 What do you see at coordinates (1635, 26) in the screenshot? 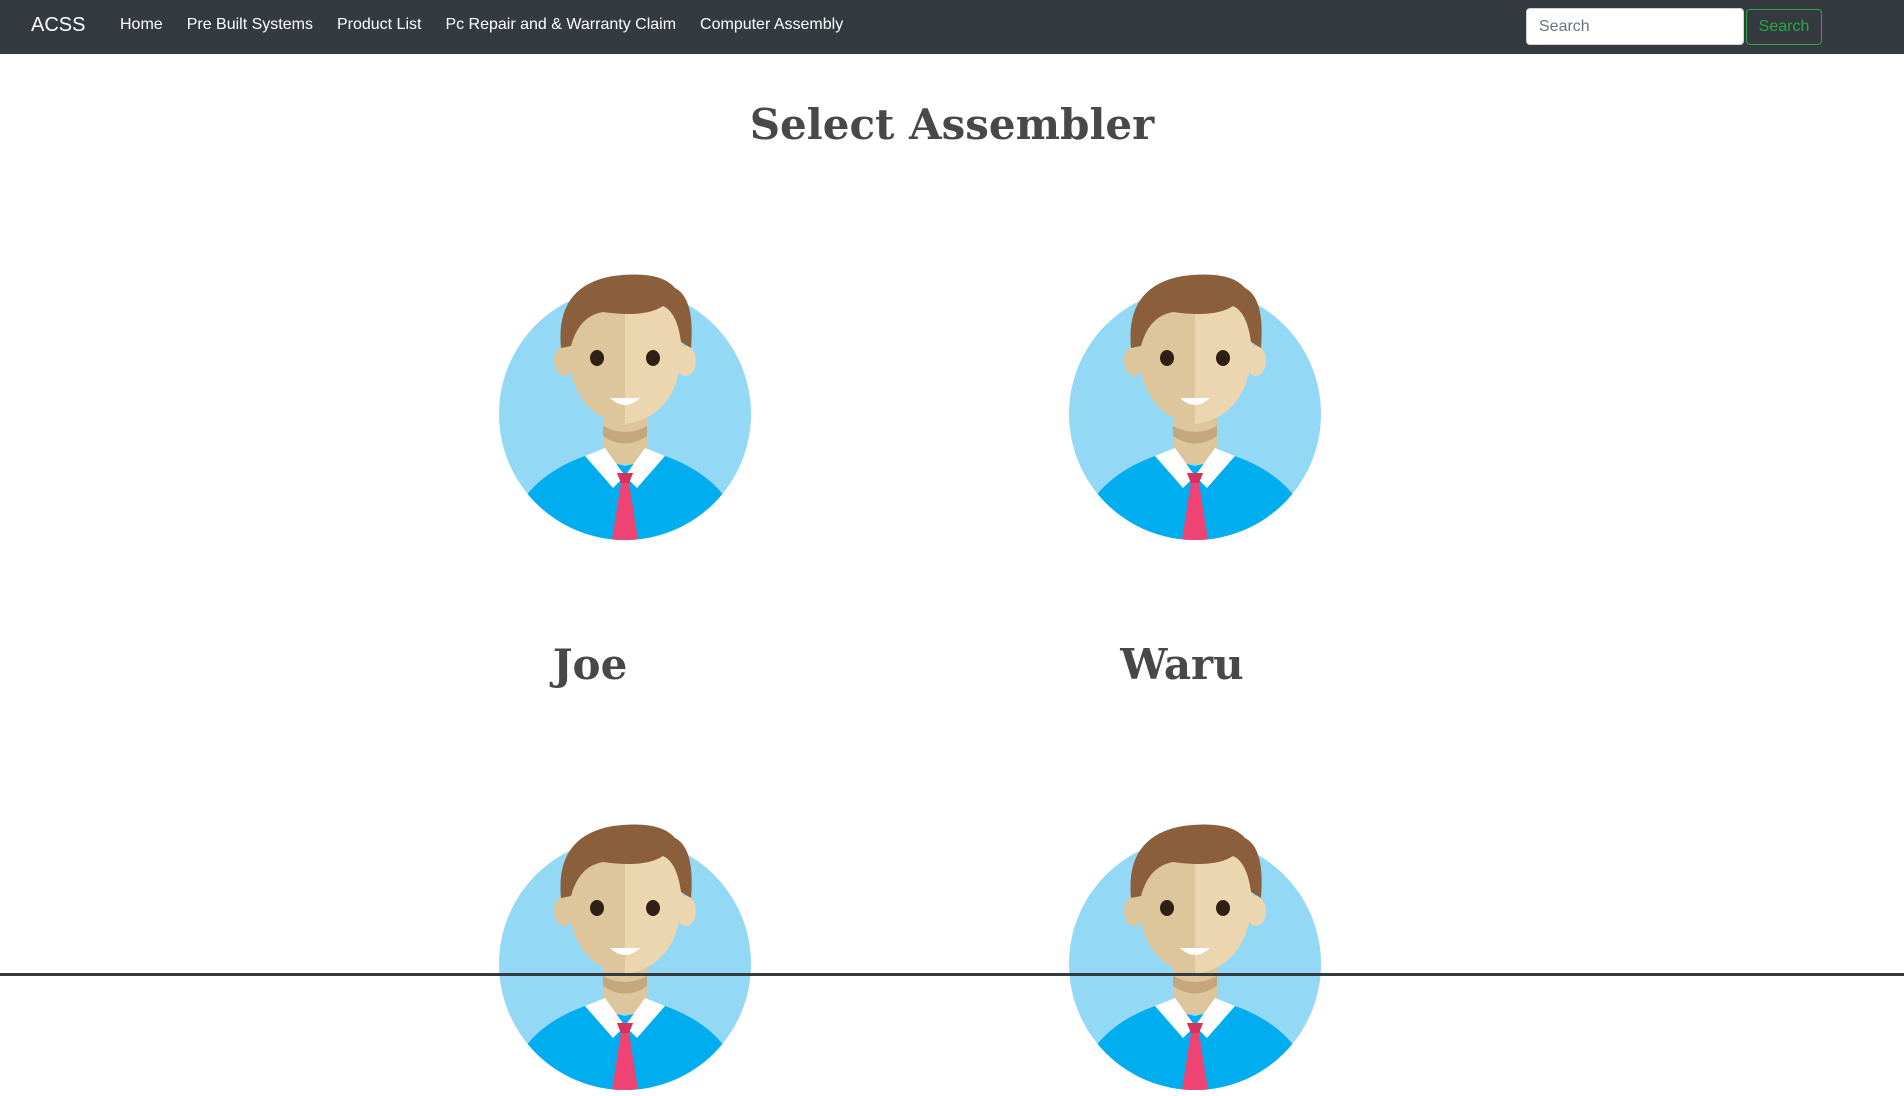
I see `search-input` at bounding box center [1635, 26].